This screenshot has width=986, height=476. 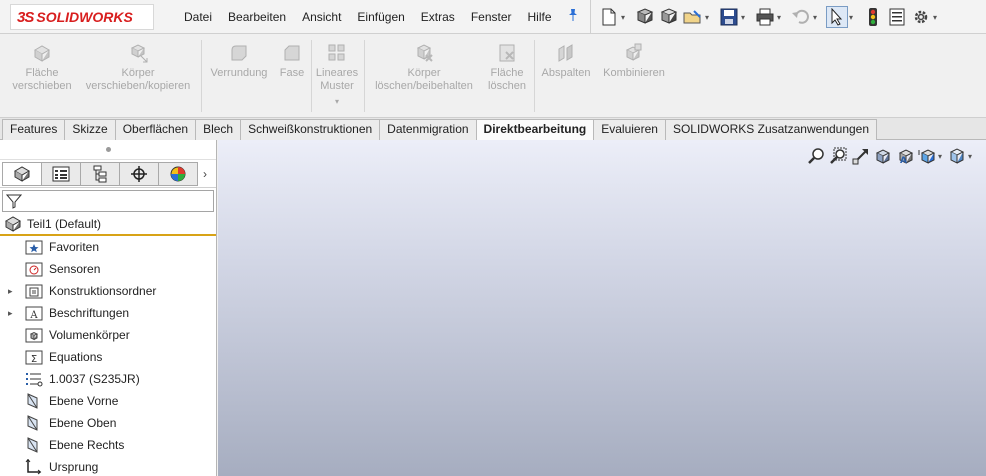 What do you see at coordinates (138, 67) in the screenshot?
I see `move-copy-body-button: Körper verschieben/kopieren` at bounding box center [138, 67].